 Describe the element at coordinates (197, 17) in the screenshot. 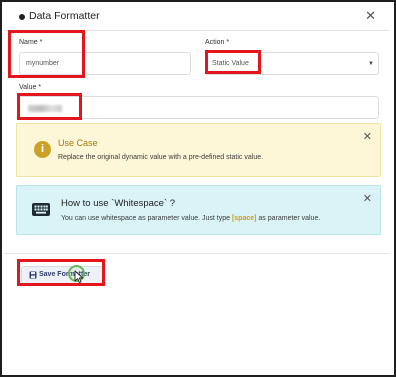

I see `modal-header: Data Formatter ✕` at that location.